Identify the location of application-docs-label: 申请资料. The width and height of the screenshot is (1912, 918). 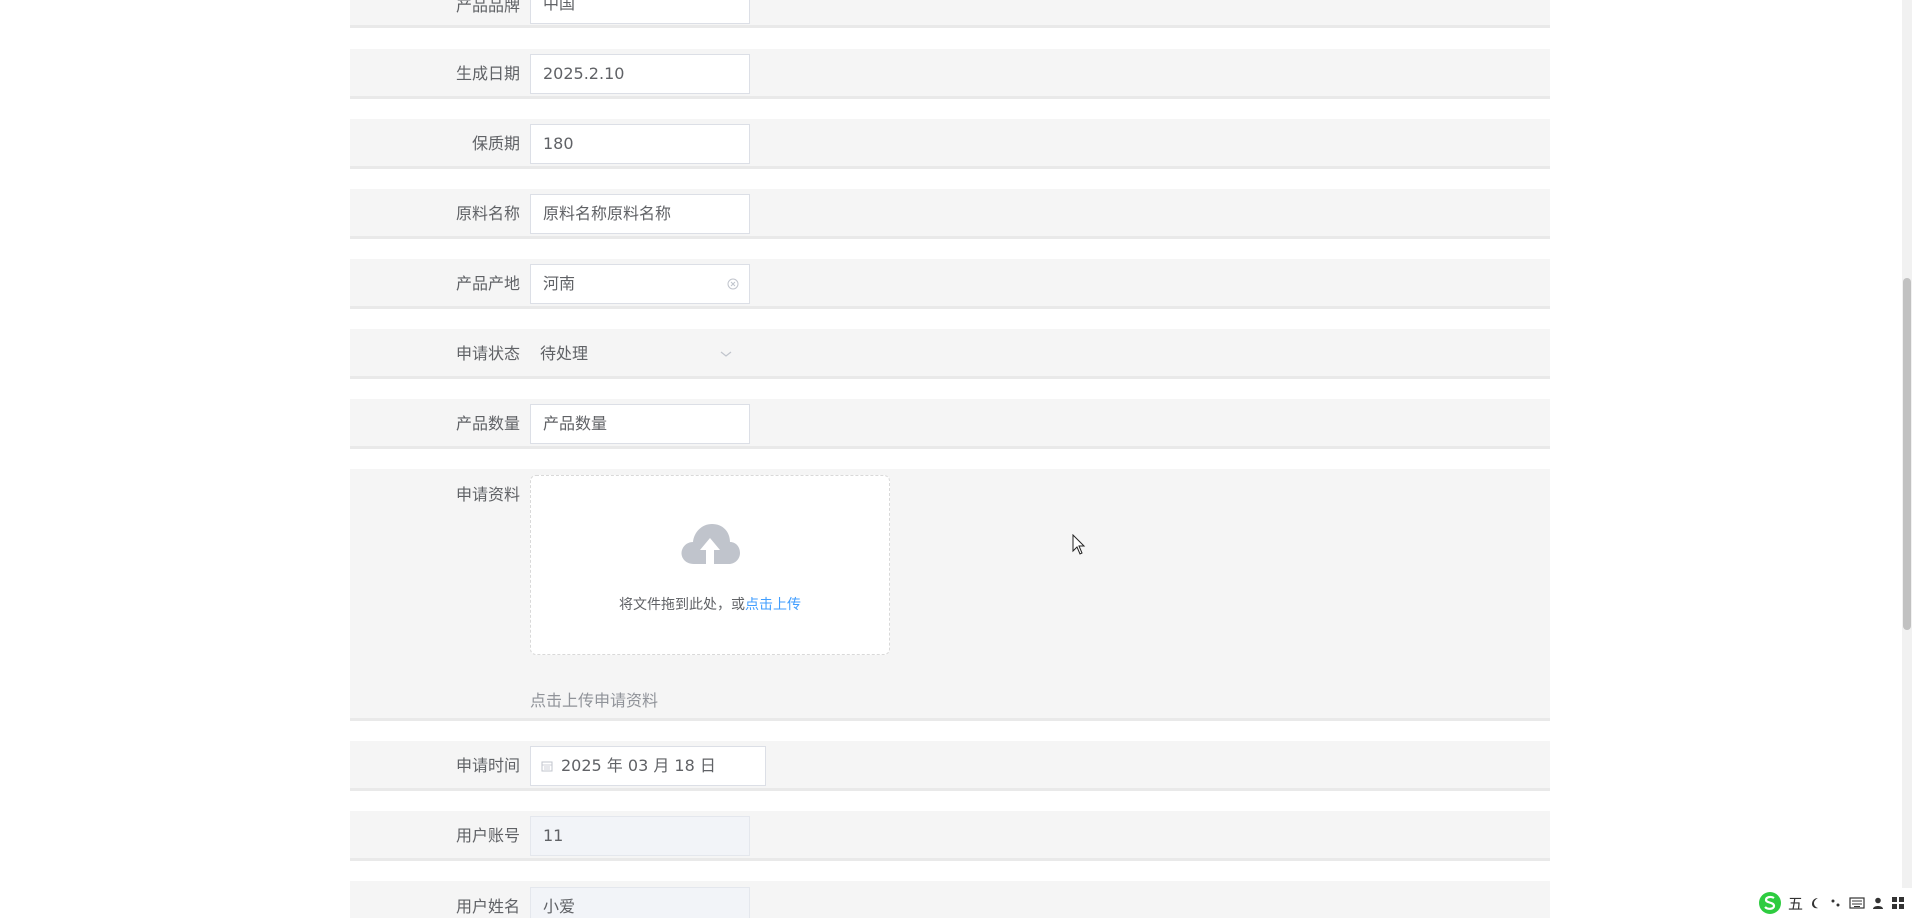
(487, 494).